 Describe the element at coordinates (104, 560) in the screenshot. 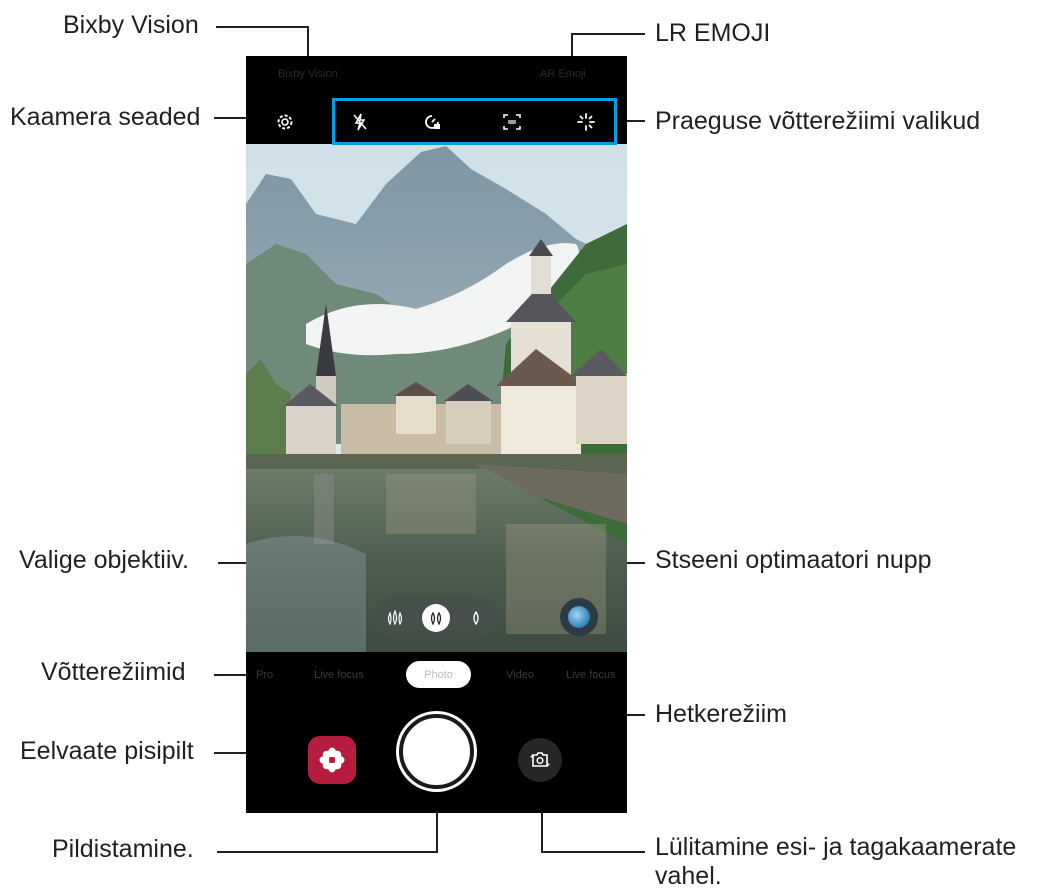

I see `callout-choose-lens: Valige objektiiv.` at that location.